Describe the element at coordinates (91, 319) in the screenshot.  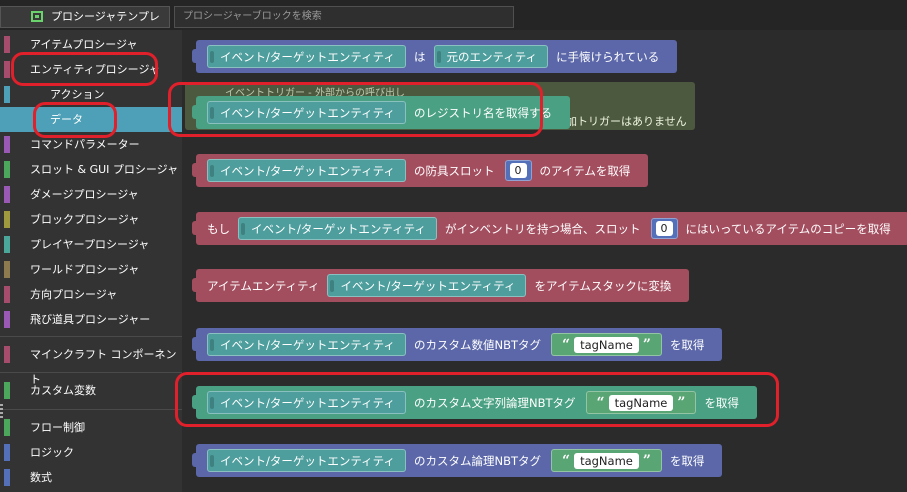
I see `sidebar-item-projectile-procedures: 飛び道具プロシージャー` at that location.